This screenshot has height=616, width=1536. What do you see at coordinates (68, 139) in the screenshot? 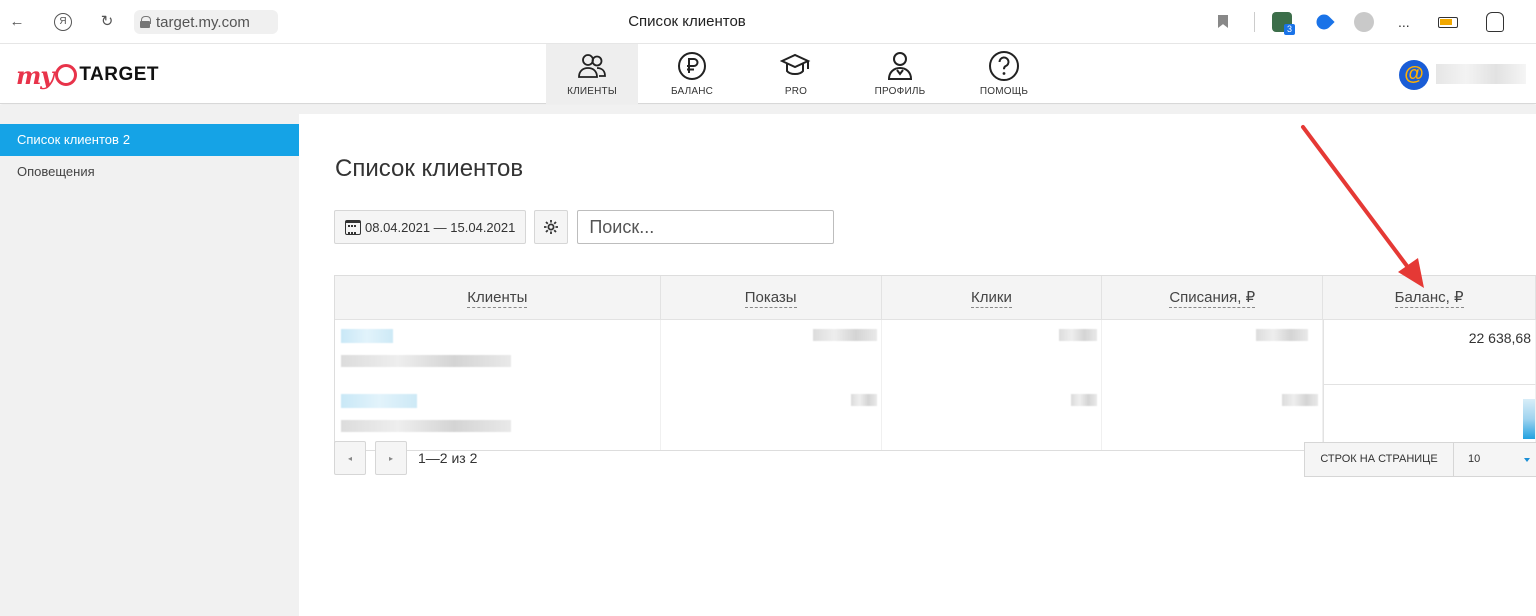
I see `sidebar-item-label: Список клиентов` at bounding box center [68, 139].